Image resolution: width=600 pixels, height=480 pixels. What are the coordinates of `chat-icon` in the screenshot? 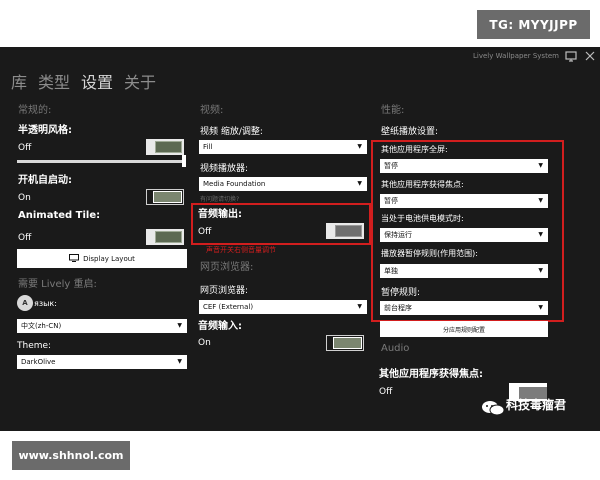 It's located at (493, 408).